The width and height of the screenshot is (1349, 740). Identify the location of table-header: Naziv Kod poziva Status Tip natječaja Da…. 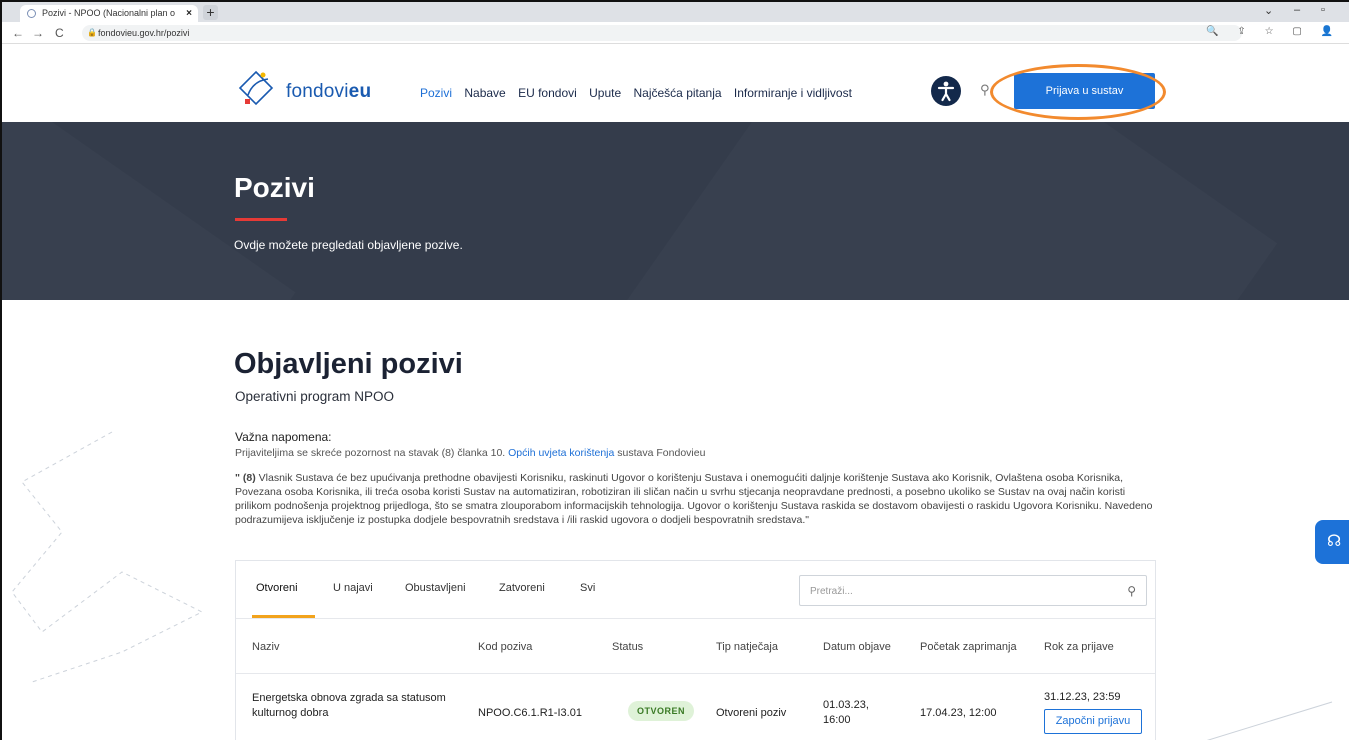
(695, 646).